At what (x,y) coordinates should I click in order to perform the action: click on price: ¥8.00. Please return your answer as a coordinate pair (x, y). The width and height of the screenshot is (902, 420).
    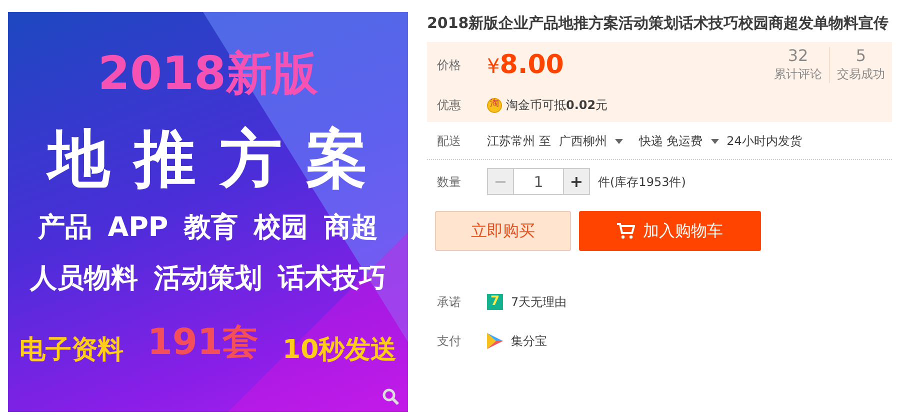
    Looking at the image, I should click on (525, 65).